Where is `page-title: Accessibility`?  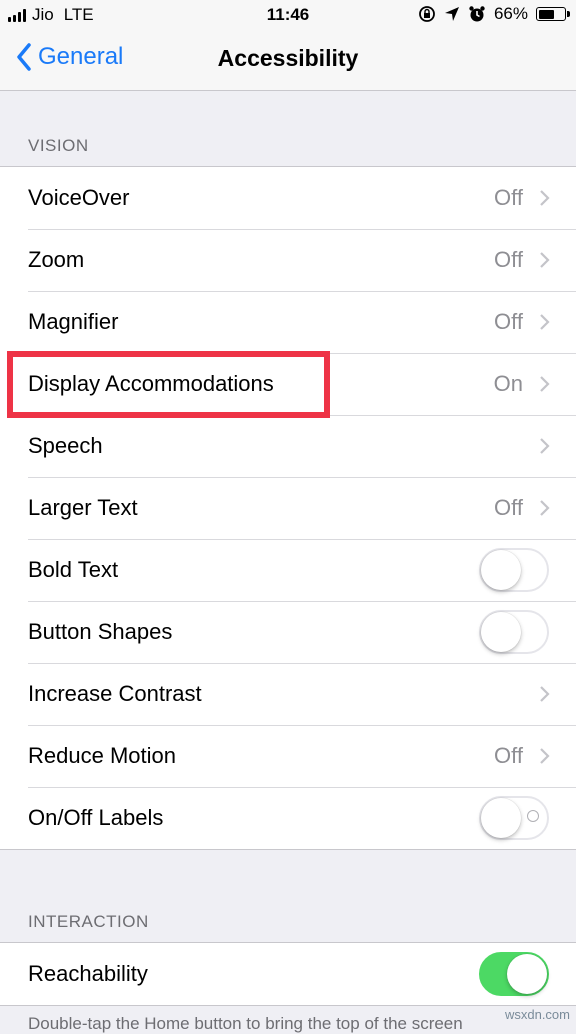 page-title: Accessibility is located at coordinates (288, 58).